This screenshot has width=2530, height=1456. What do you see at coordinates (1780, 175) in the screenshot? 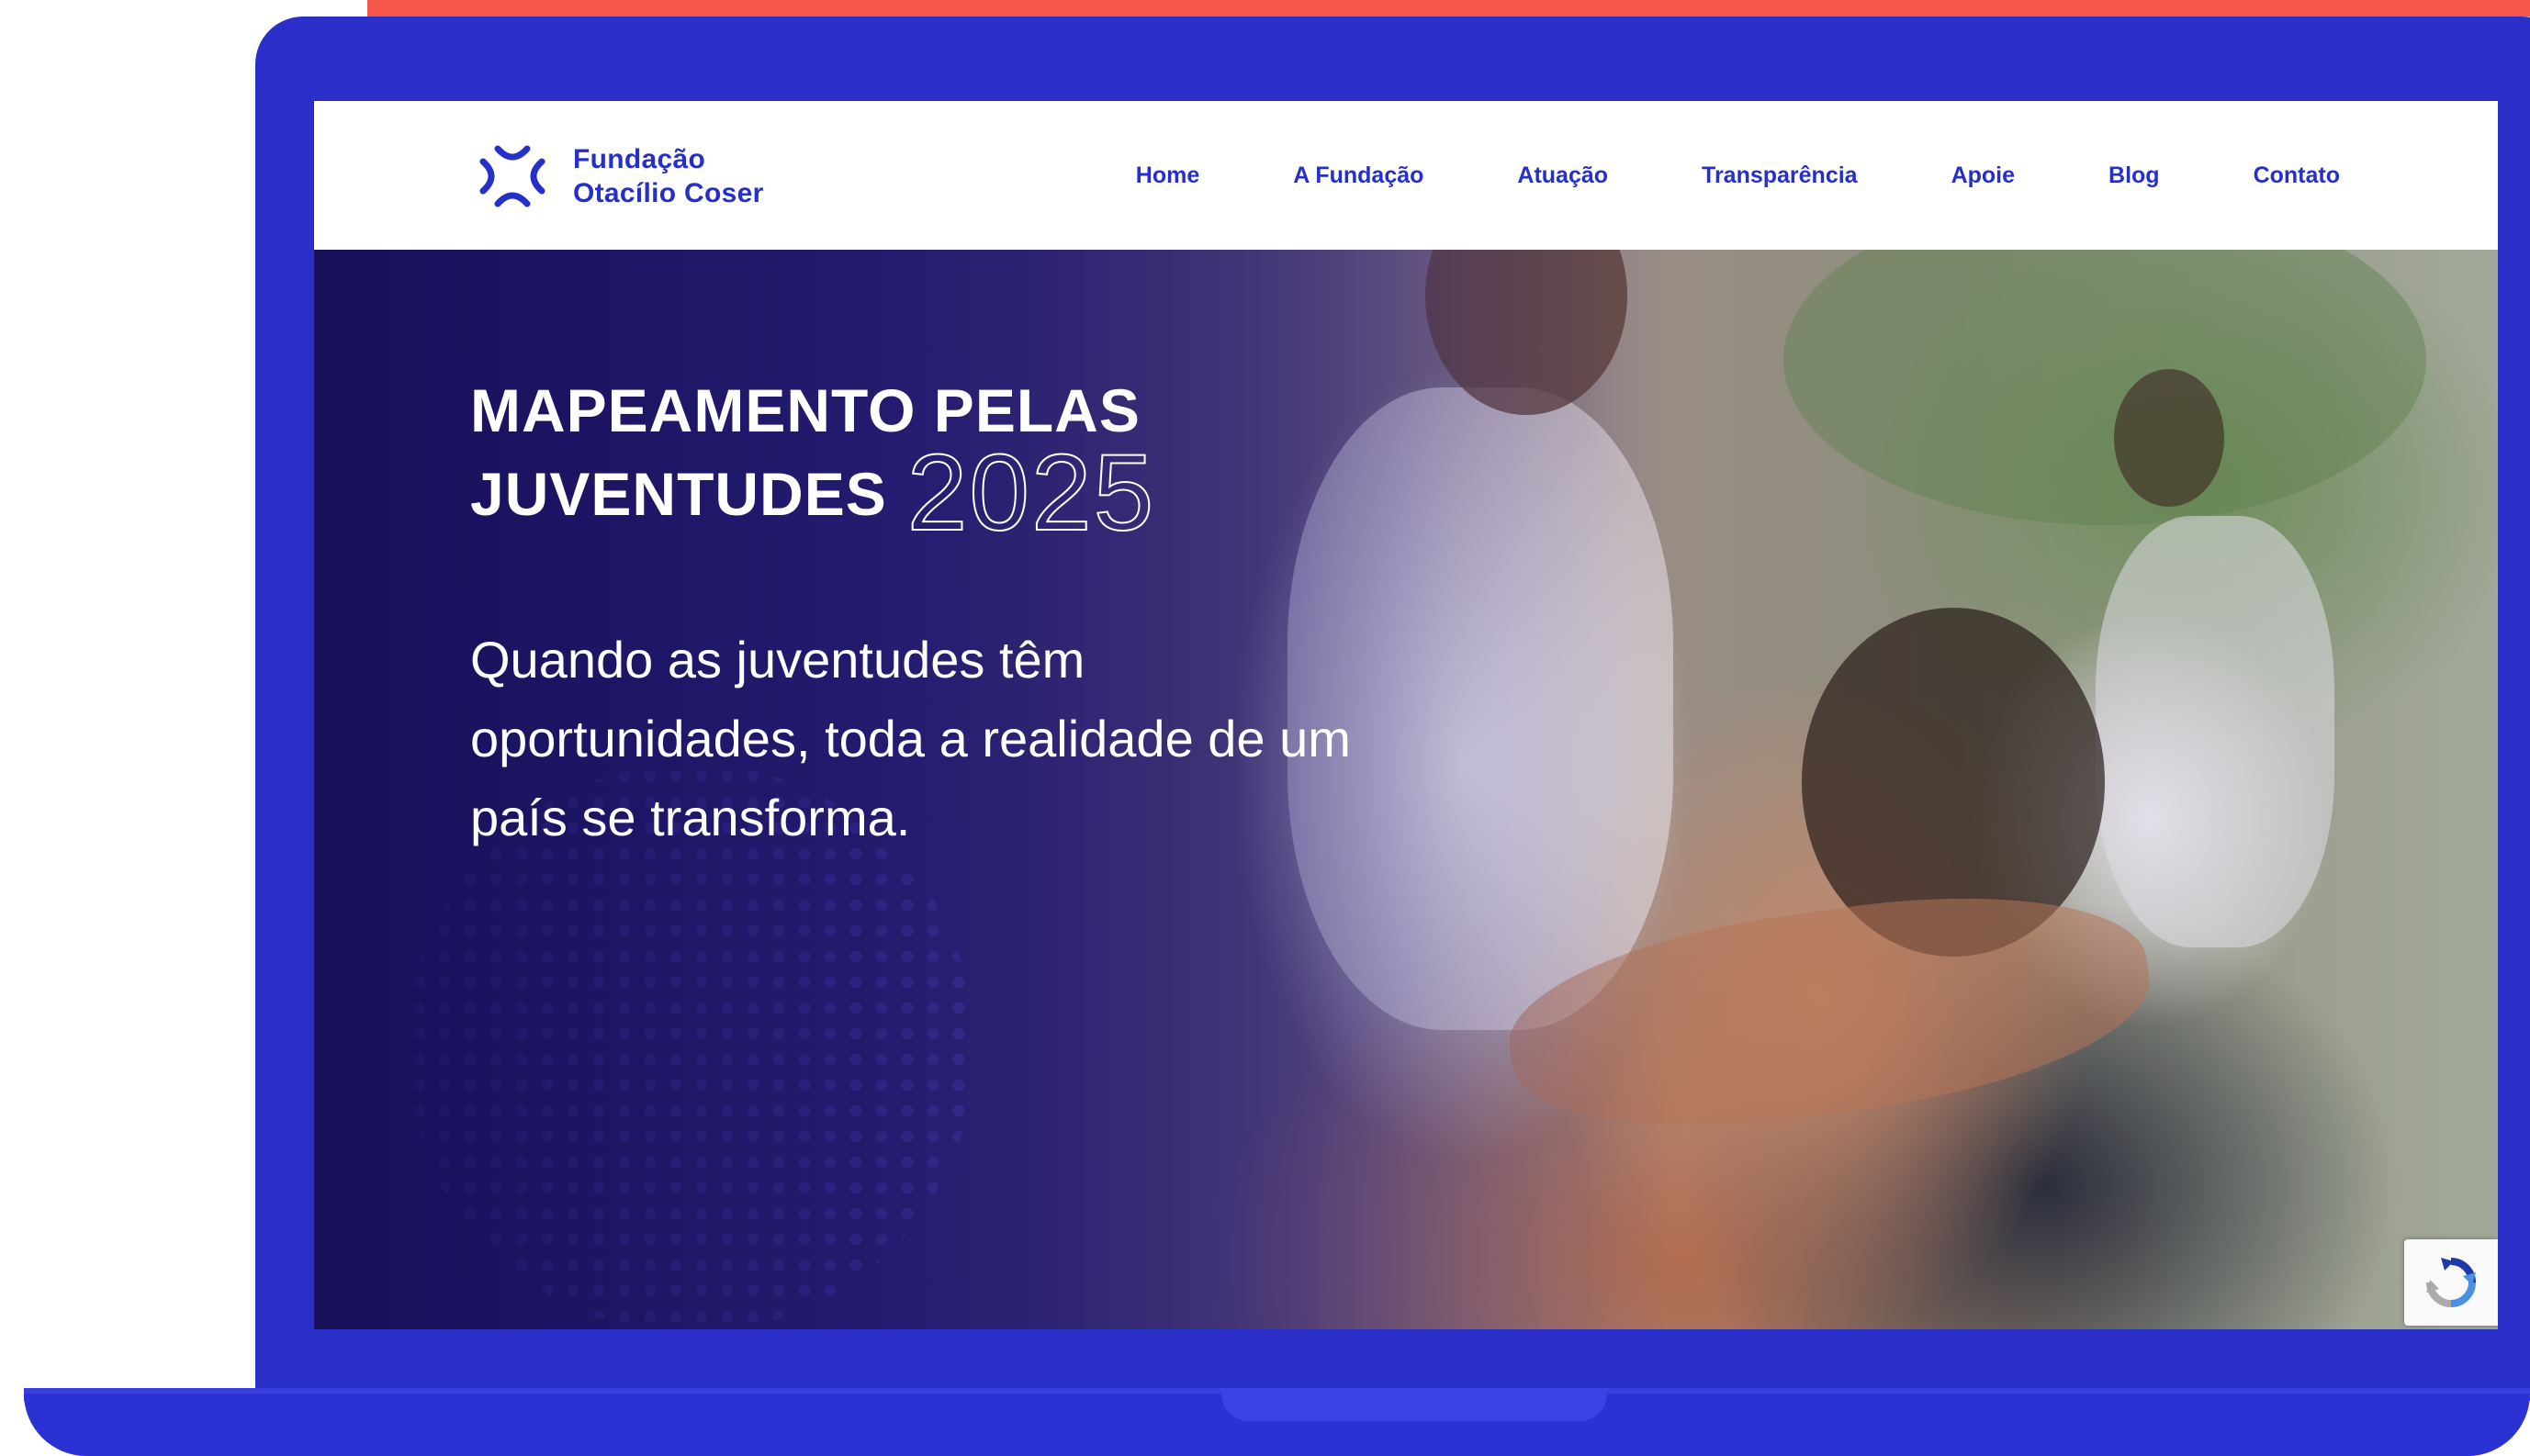
I see `nav-item-transparencia: Transparência` at bounding box center [1780, 175].